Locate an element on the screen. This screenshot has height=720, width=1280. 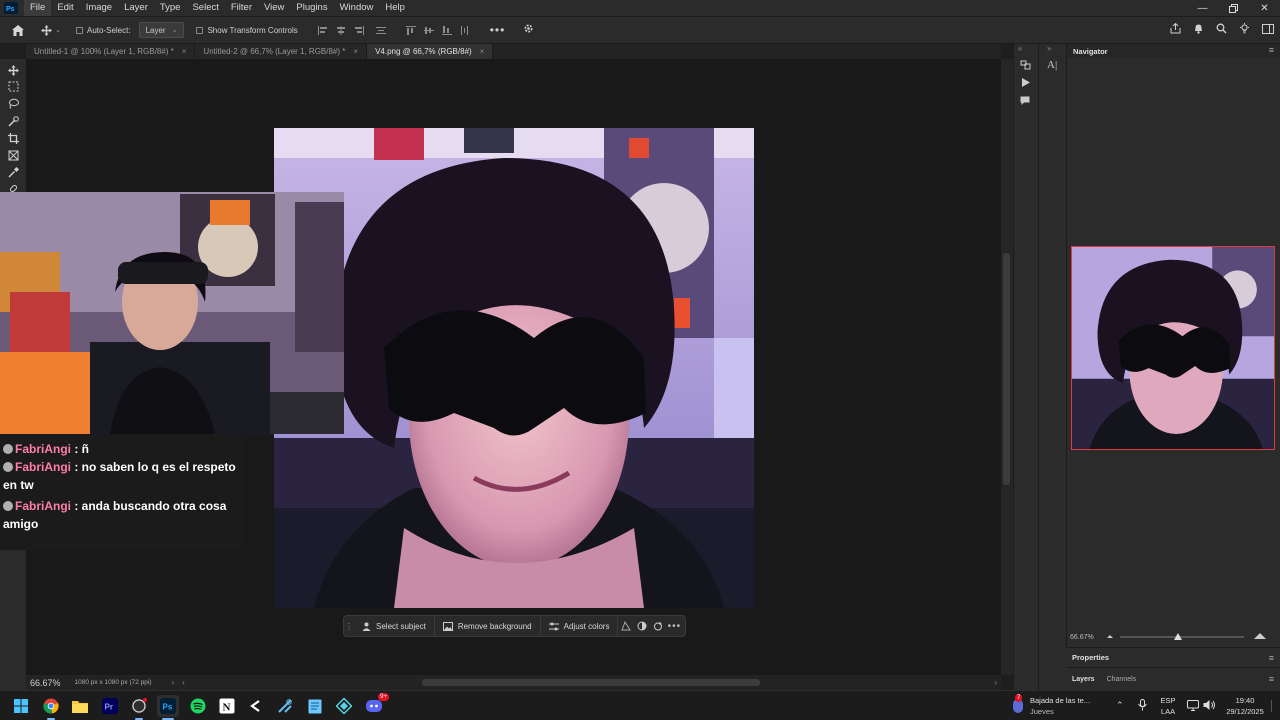
align-center-icon is located at coordinates (341, 30).